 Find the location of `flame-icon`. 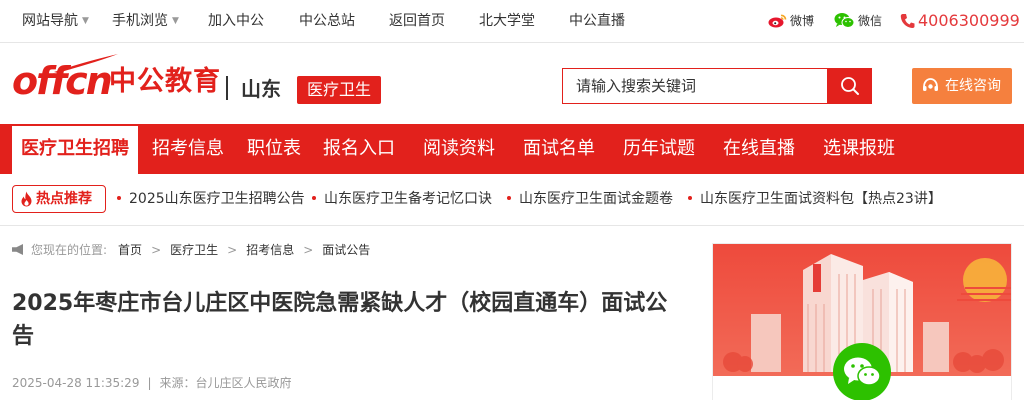

flame-icon is located at coordinates (26, 199).